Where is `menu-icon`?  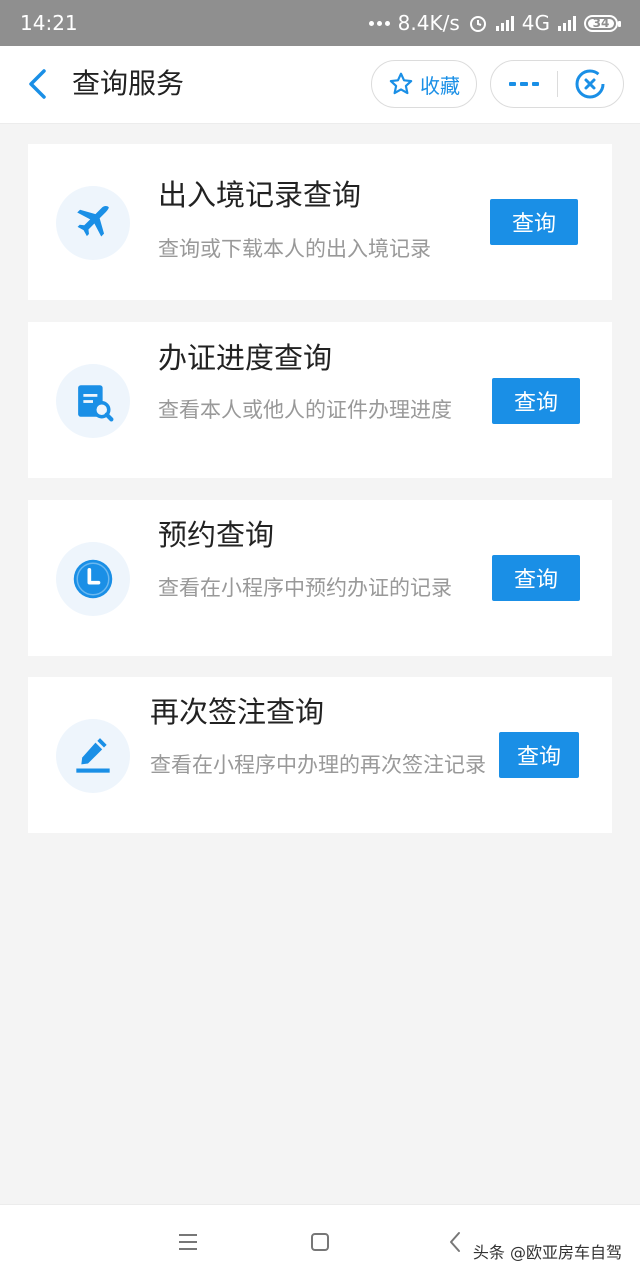 menu-icon is located at coordinates (188, 1242).